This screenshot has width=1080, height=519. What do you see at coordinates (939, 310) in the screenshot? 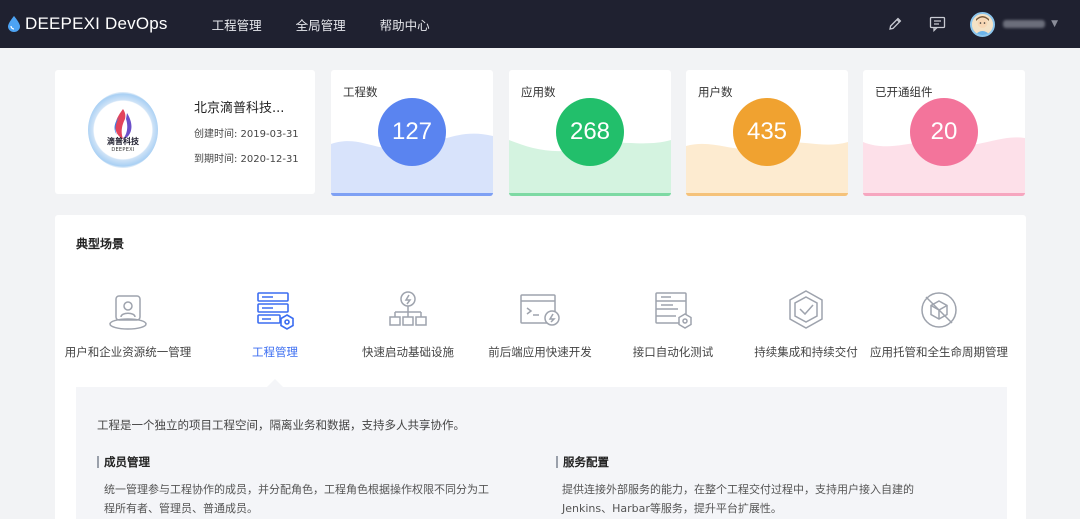
I see `lifecycle-icon` at bounding box center [939, 310].